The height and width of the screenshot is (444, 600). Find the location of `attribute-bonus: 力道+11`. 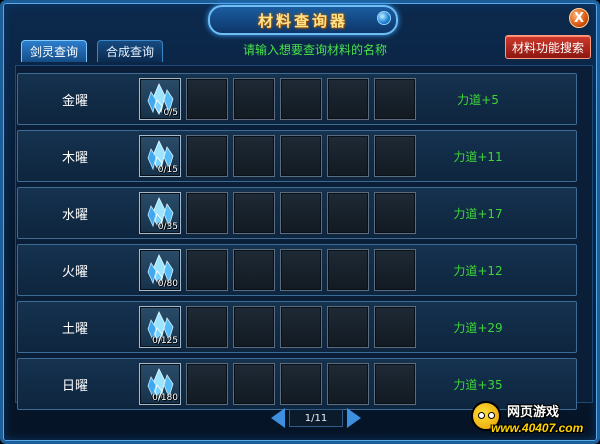

attribute-bonus: 力道+11 is located at coordinates (478, 156).